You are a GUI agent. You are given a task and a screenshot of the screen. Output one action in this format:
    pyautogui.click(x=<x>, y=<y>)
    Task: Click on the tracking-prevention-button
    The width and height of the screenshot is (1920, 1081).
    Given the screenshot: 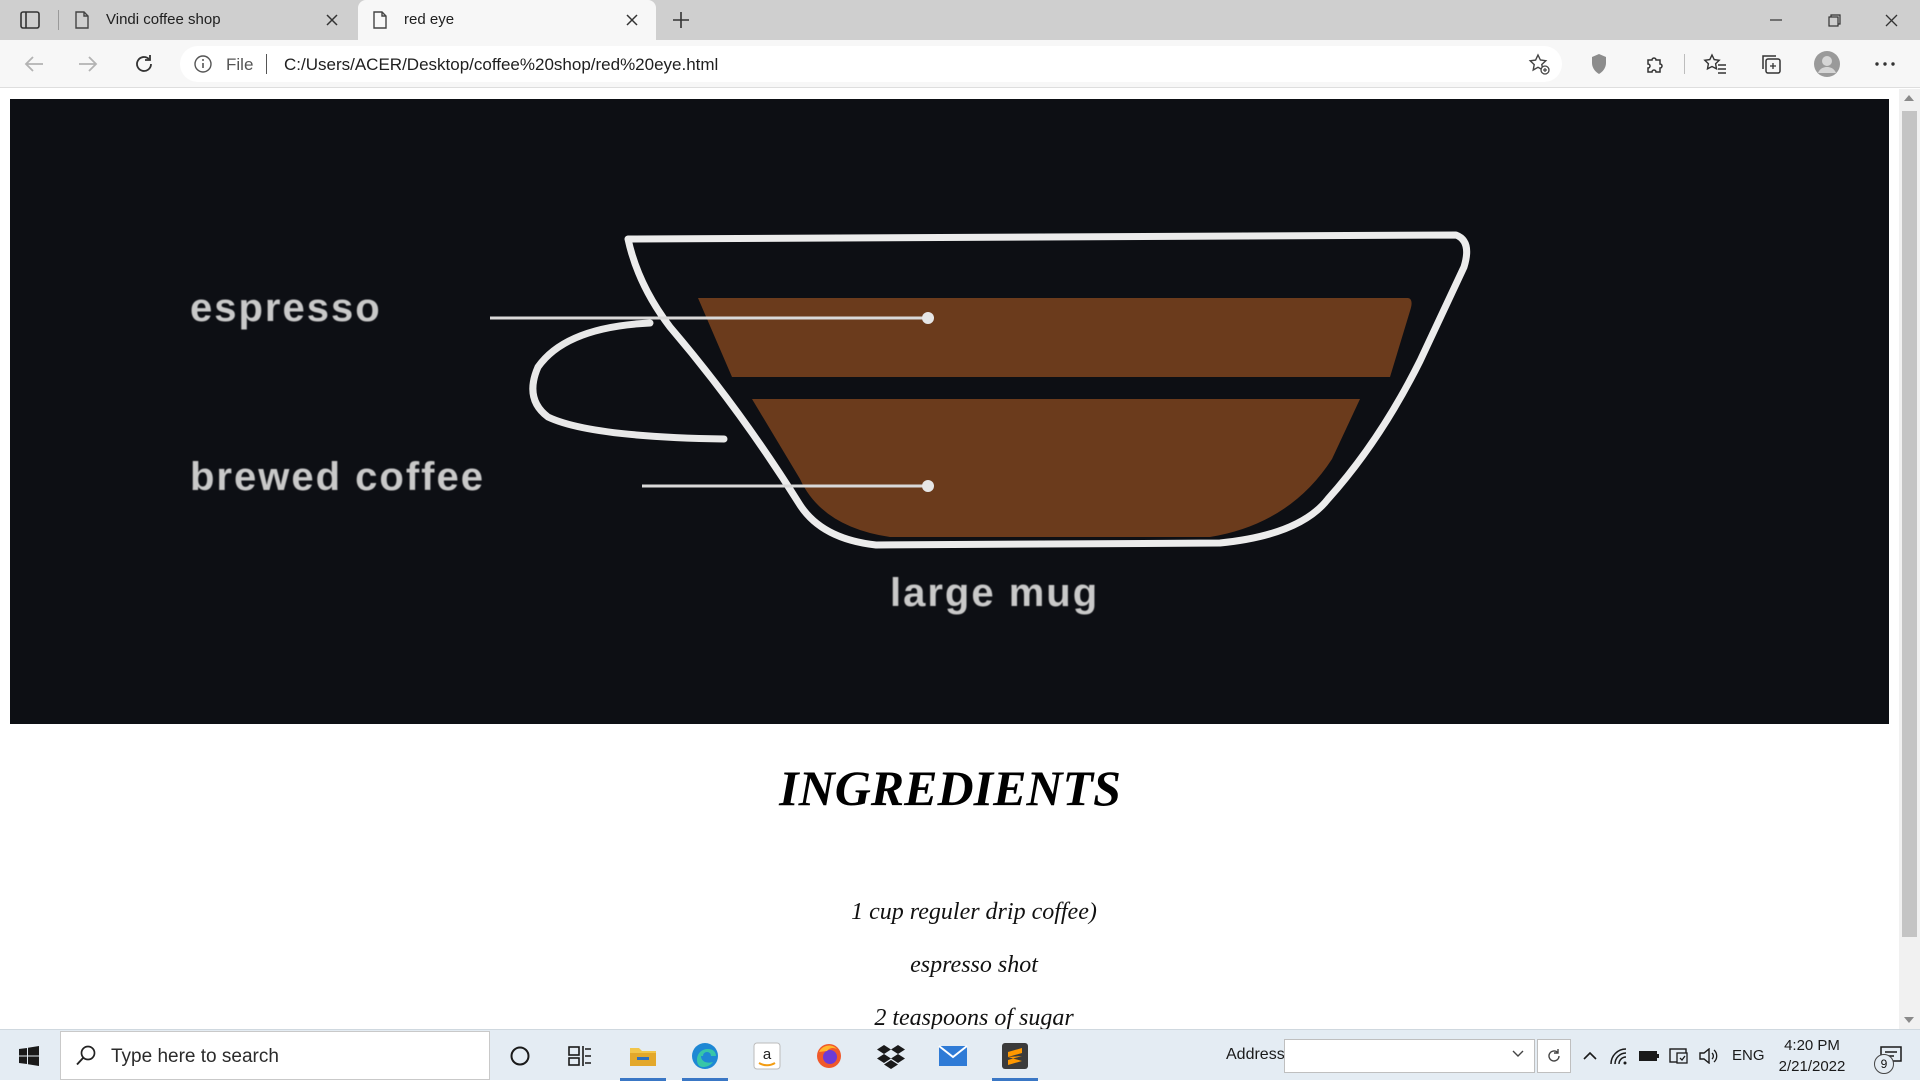 What is the action you would take?
    pyautogui.click(x=1599, y=64)
    